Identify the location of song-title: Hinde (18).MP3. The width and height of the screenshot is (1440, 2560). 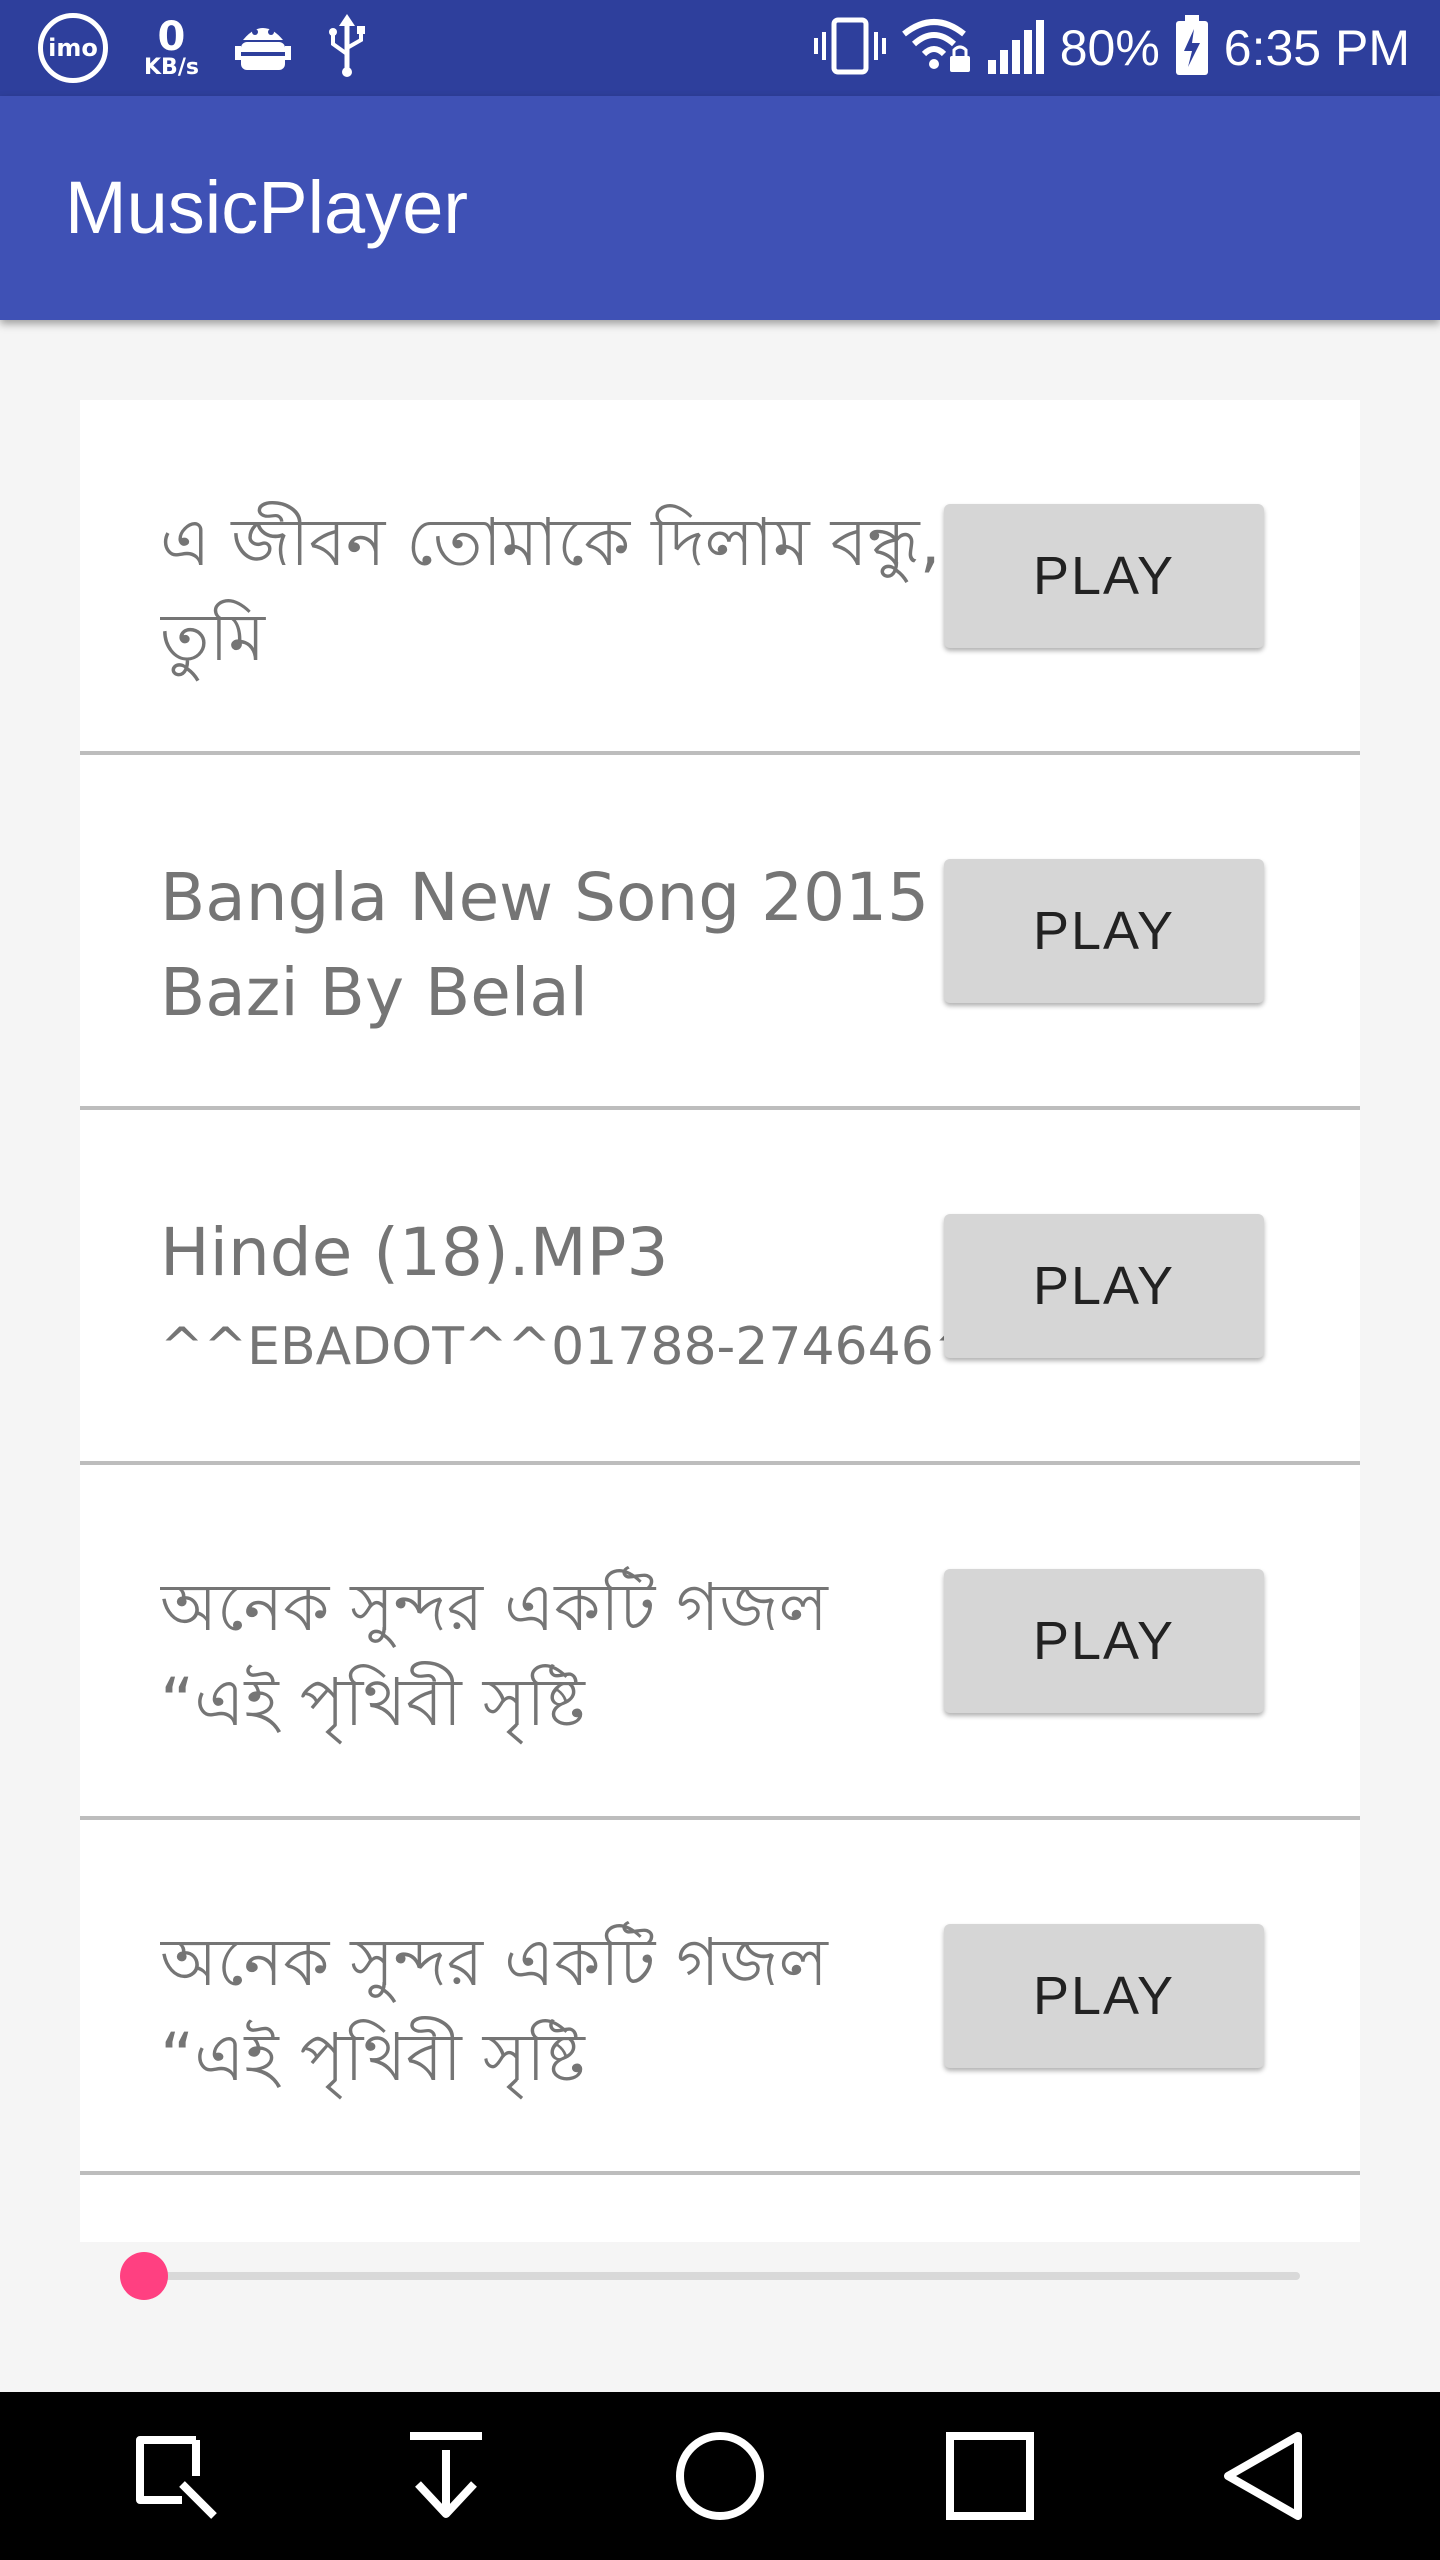
(414, 1252).